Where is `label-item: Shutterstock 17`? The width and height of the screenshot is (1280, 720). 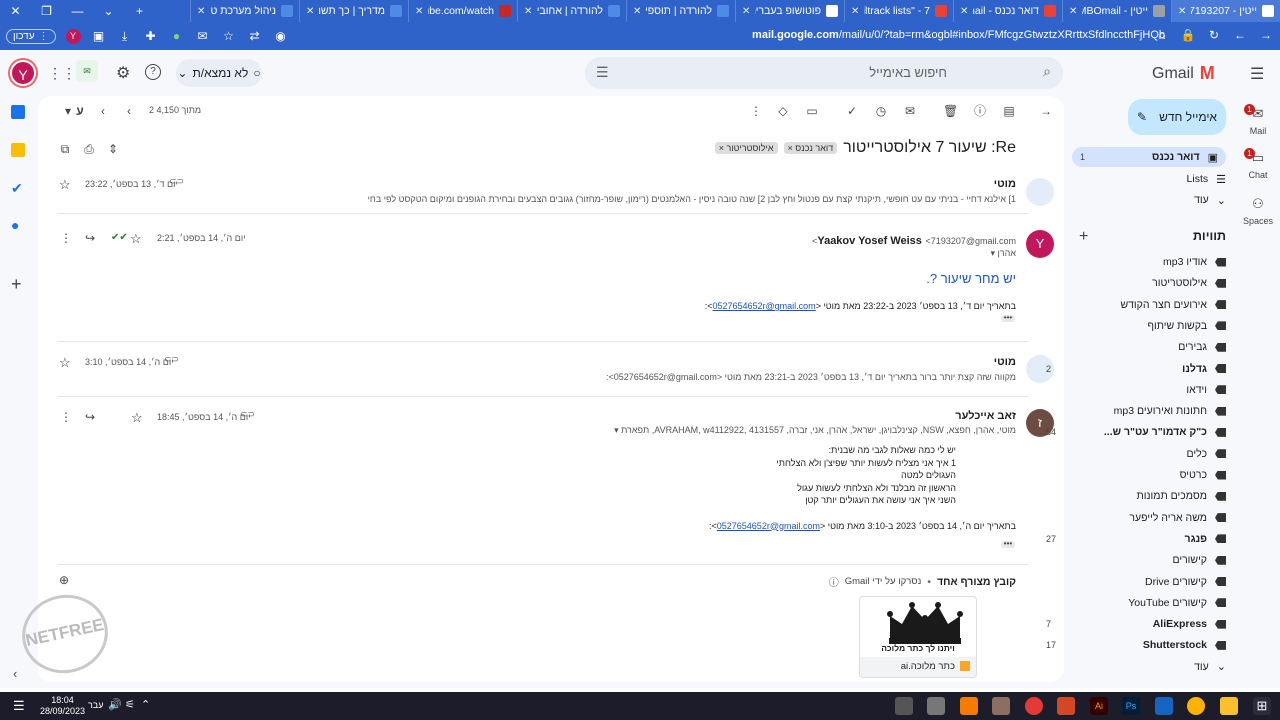
label-item: Shutterstock 17 is located at coordinates (1136, 645).